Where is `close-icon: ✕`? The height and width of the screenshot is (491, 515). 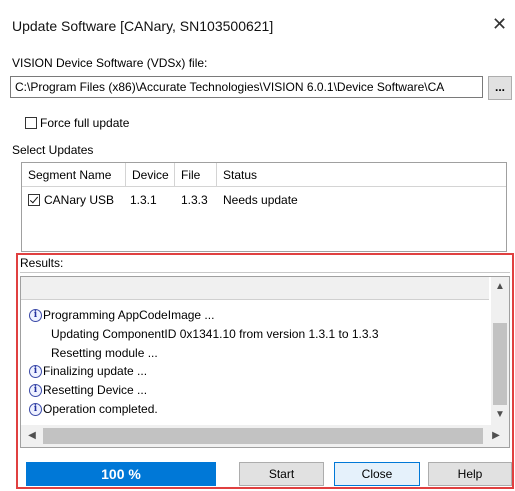
close-icon: ✕ is located at coordinates (499, 24).